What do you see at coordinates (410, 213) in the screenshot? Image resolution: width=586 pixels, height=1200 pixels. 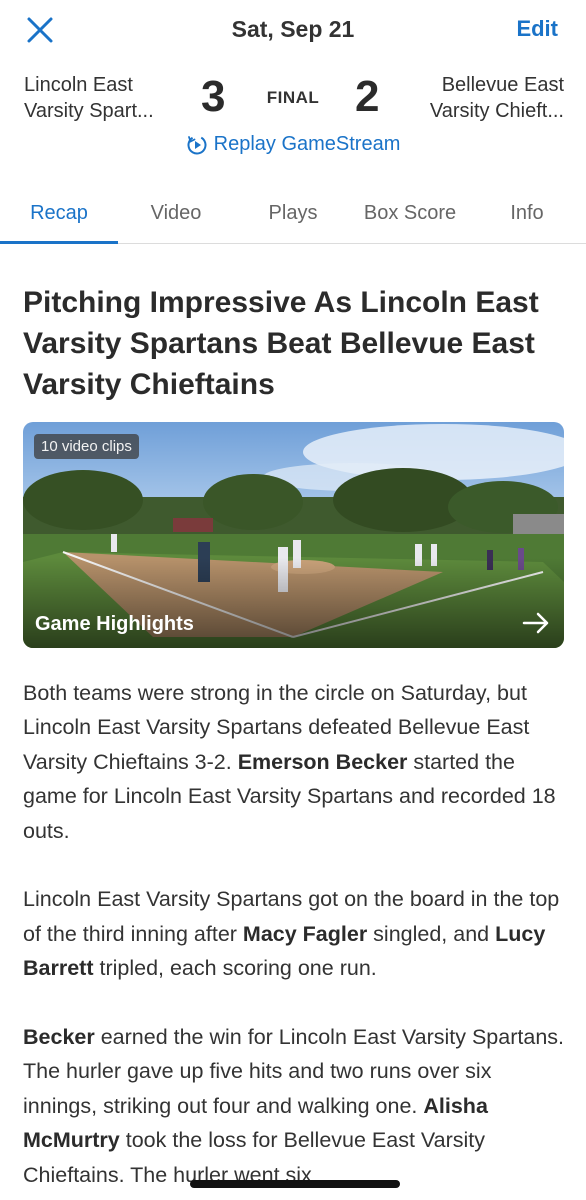 I see `tab-box-score: Box Score` at bounding box center [410, 213].